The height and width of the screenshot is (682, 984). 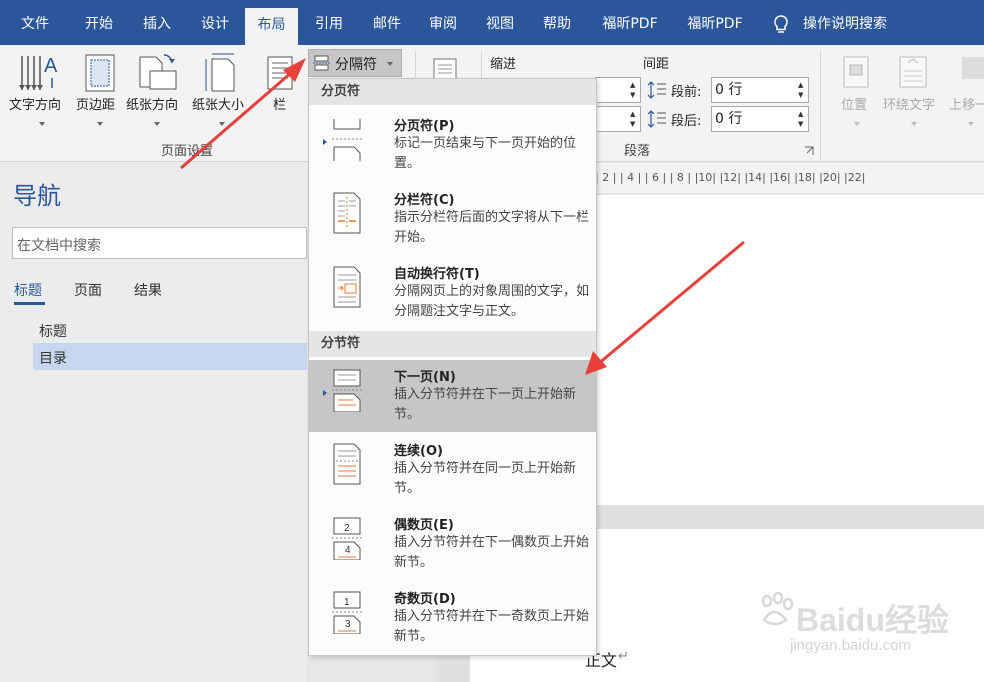 I want to click on nav-heading-item: 标题, so click(x=170, y=329).